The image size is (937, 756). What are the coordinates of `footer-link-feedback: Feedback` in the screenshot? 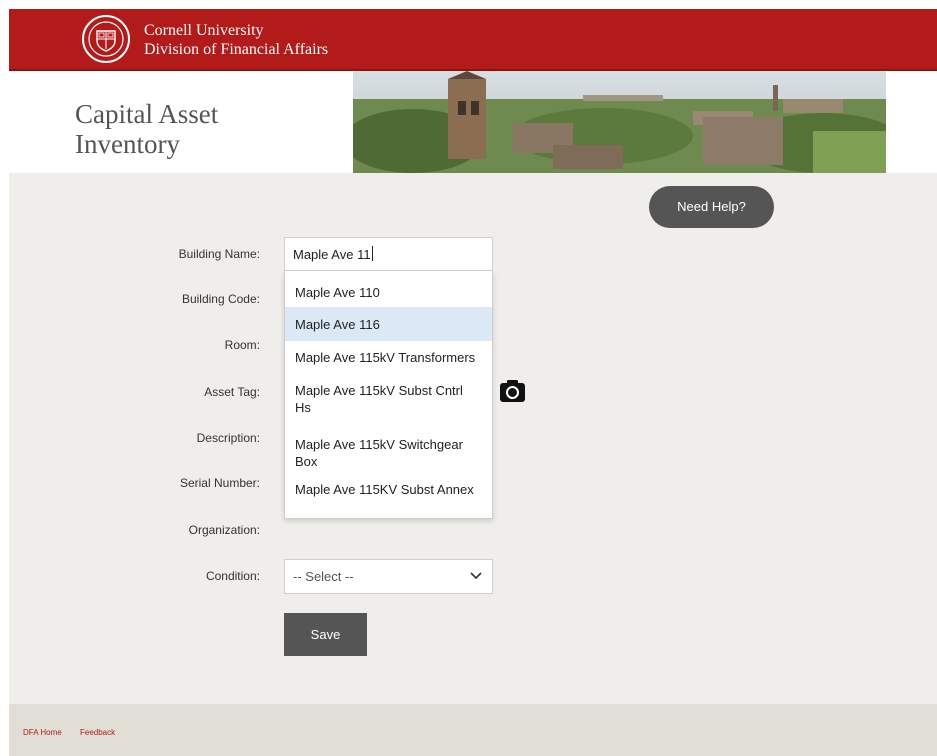 It's located at (97, 732).